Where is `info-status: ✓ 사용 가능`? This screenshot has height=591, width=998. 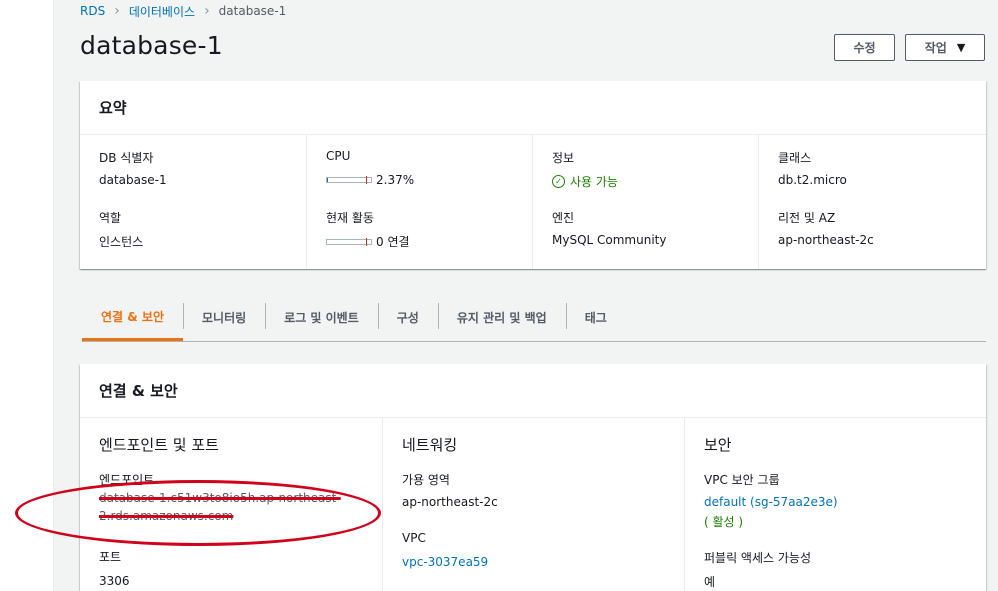 info-status: ✓ 사용 가능 is located at coordinates (585, 181).